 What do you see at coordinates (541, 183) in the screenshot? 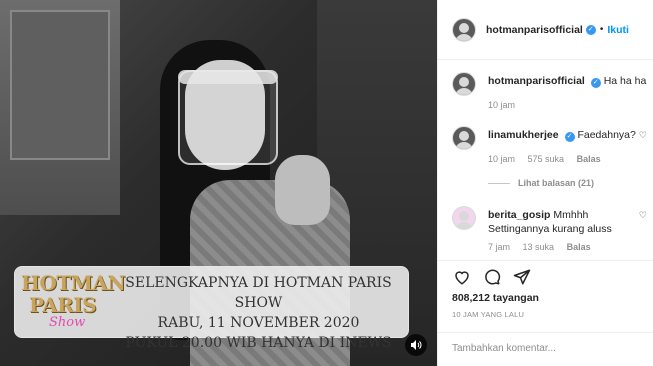
I see `view-replies-button: Lihat balasan (21)` at bounding box center [541, 183].